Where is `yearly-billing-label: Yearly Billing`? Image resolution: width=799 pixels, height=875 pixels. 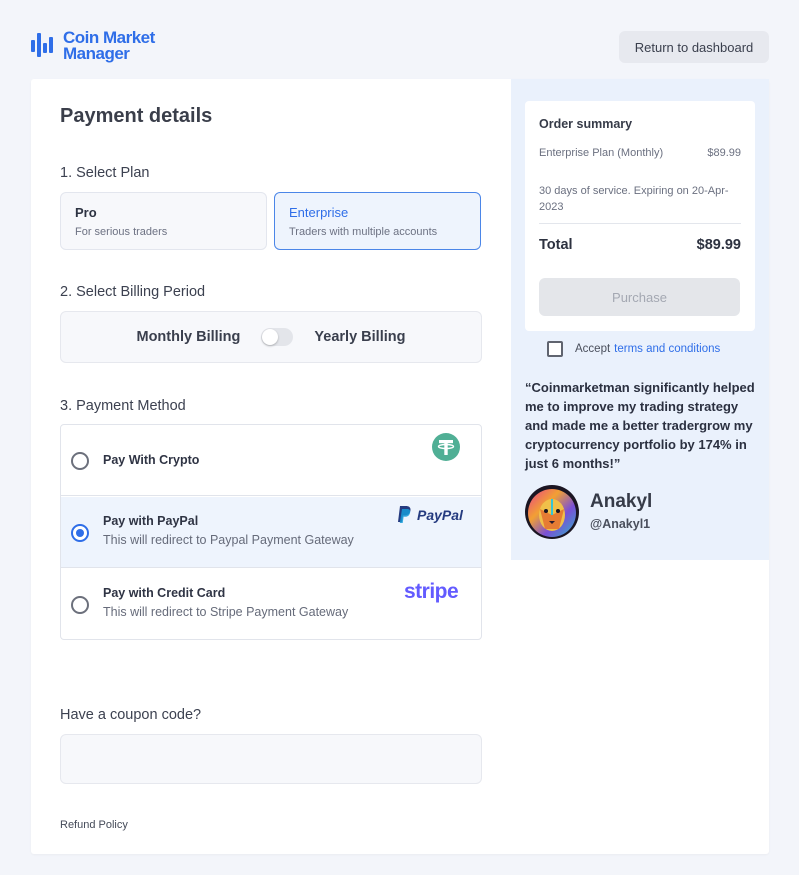 yearly-billing-label: Yearly Billing is located at coordinates (359, 337).